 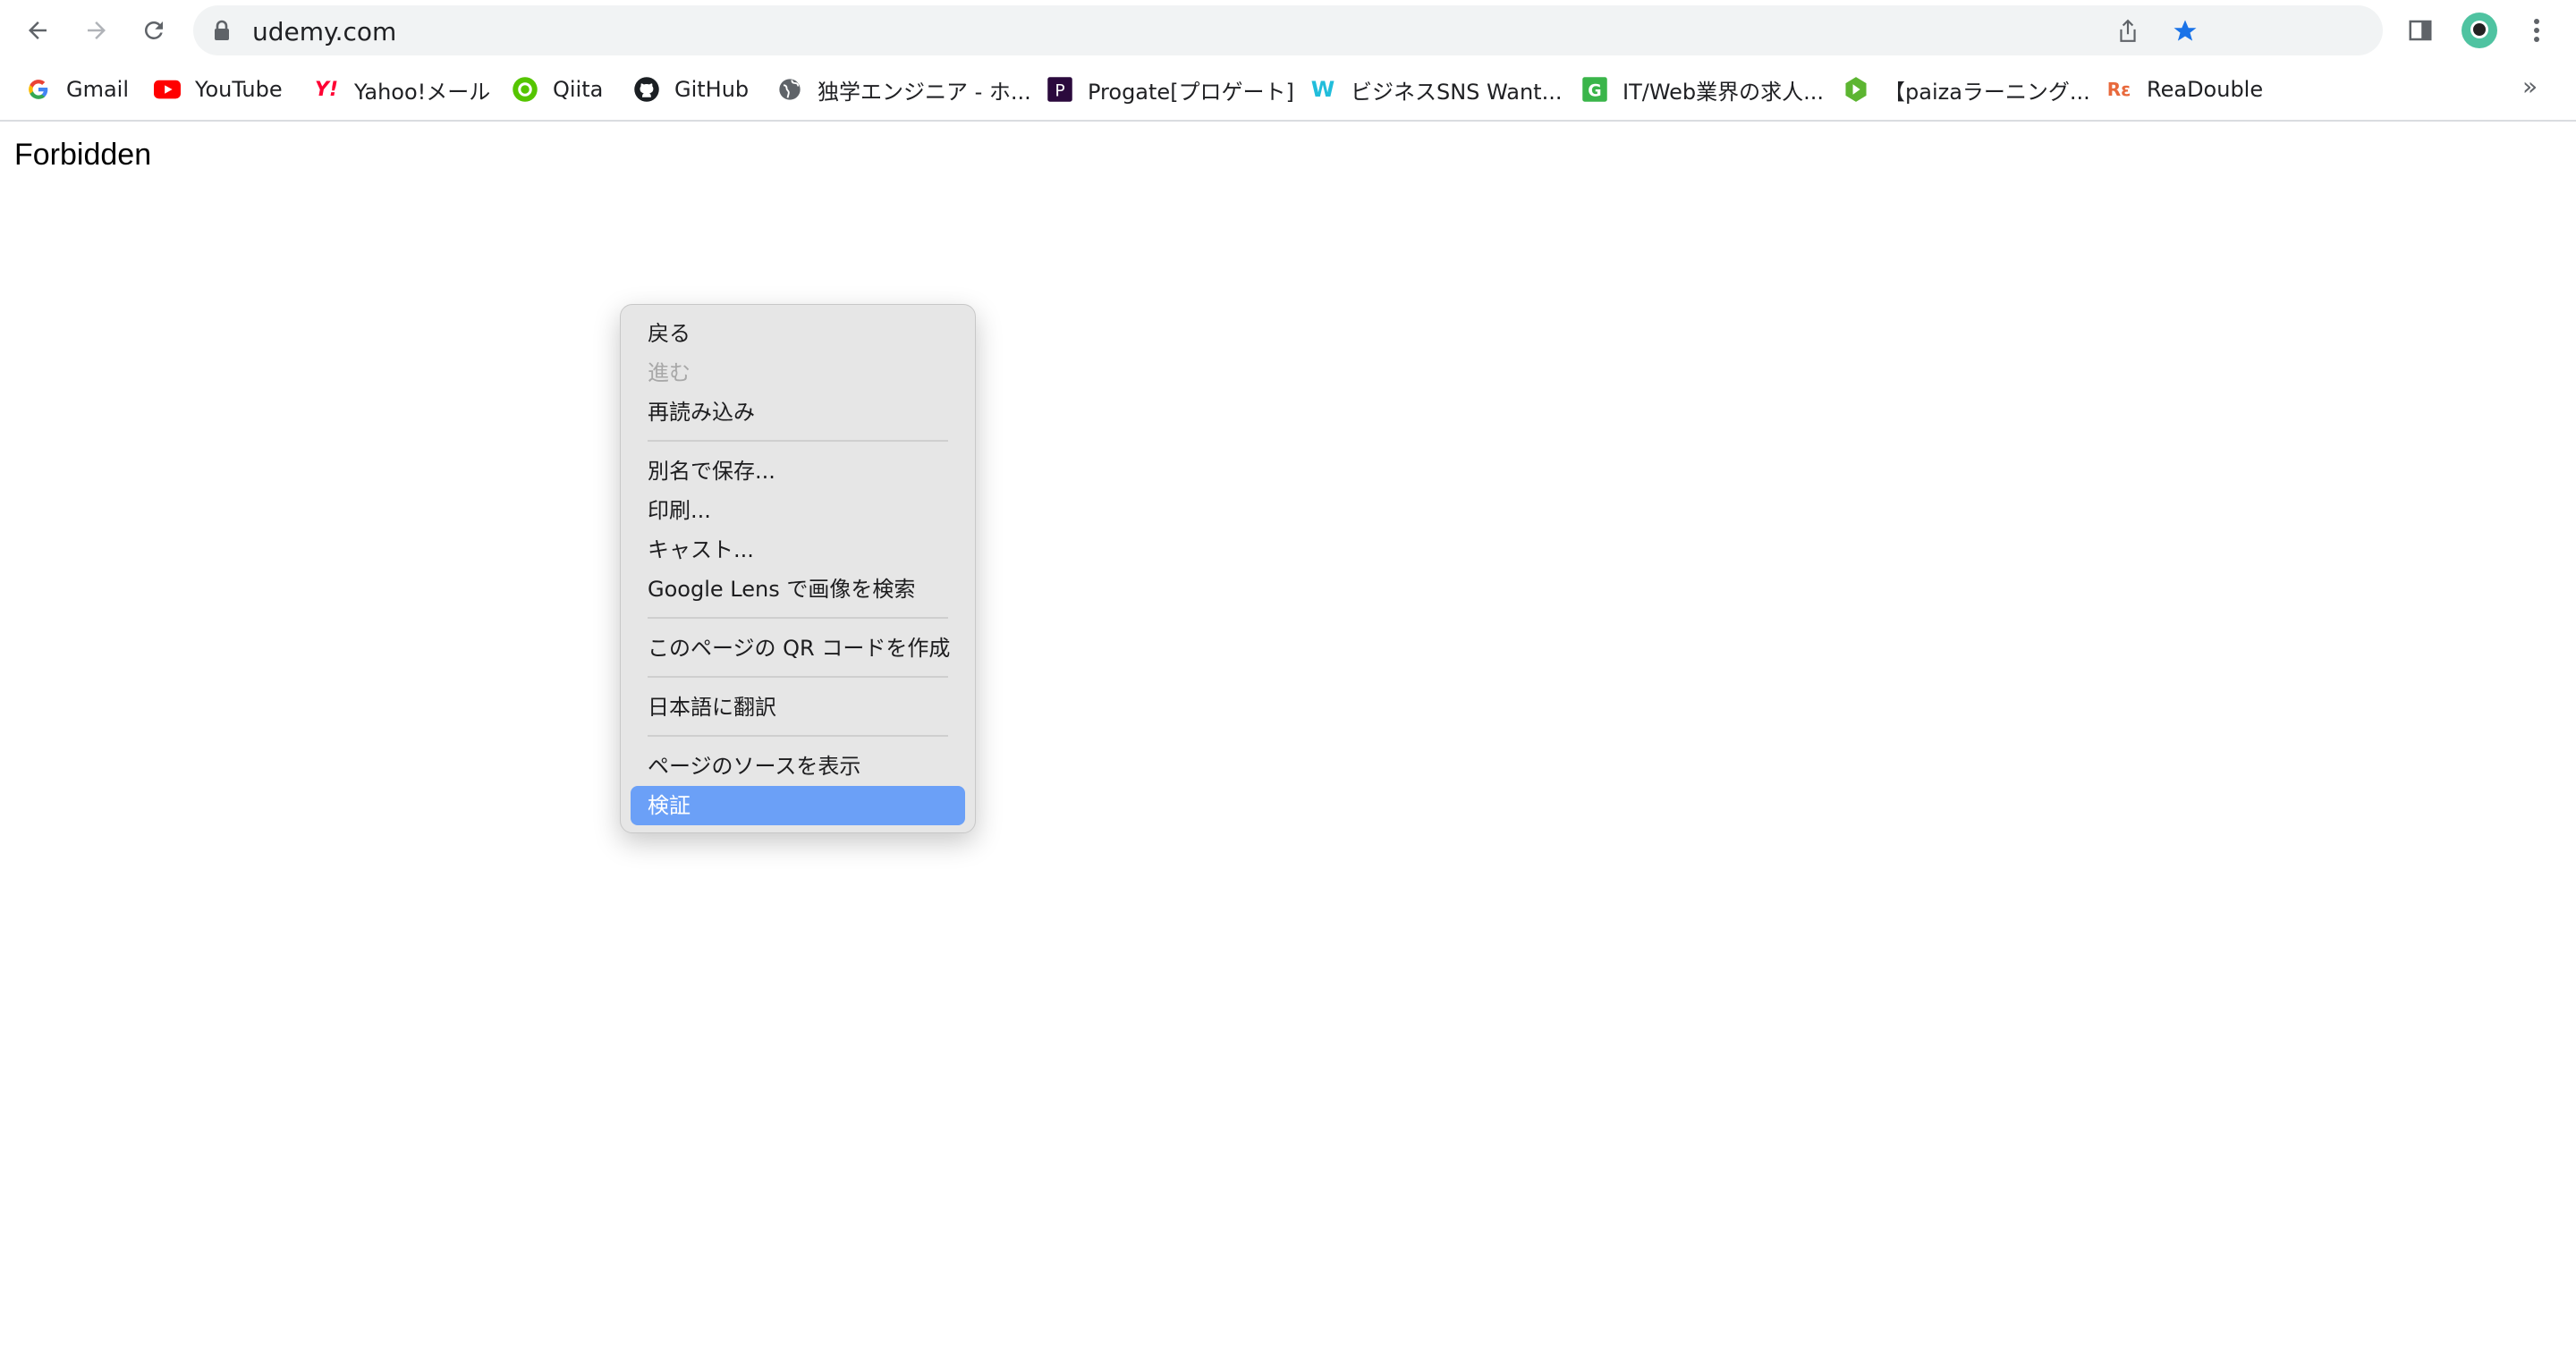 I want to click on reload-button, so click(x=154, y=30).